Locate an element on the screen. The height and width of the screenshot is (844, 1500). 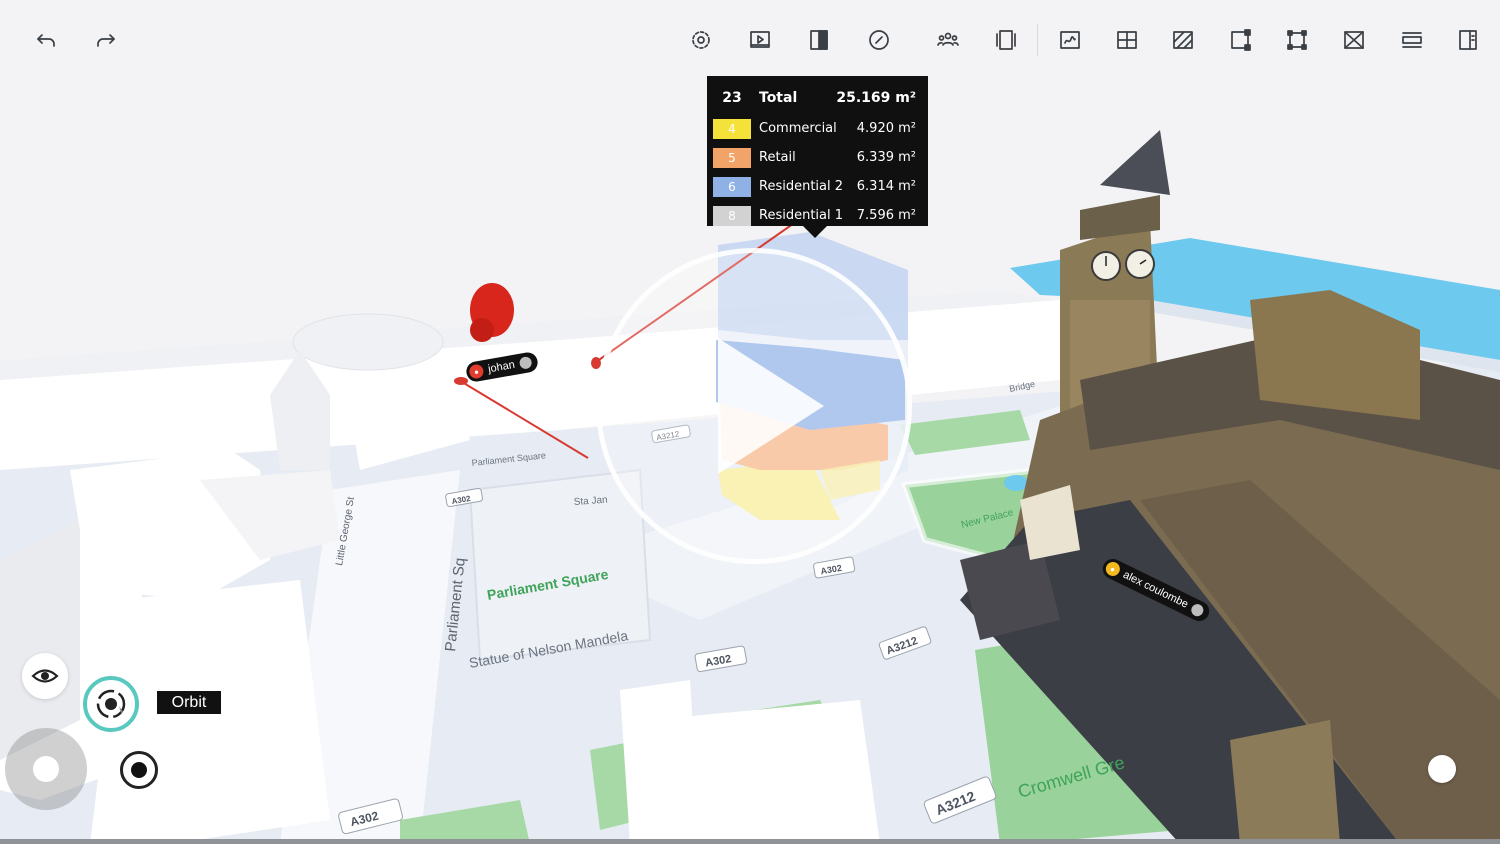
top-toolbar is located at coordinates (750, 40).